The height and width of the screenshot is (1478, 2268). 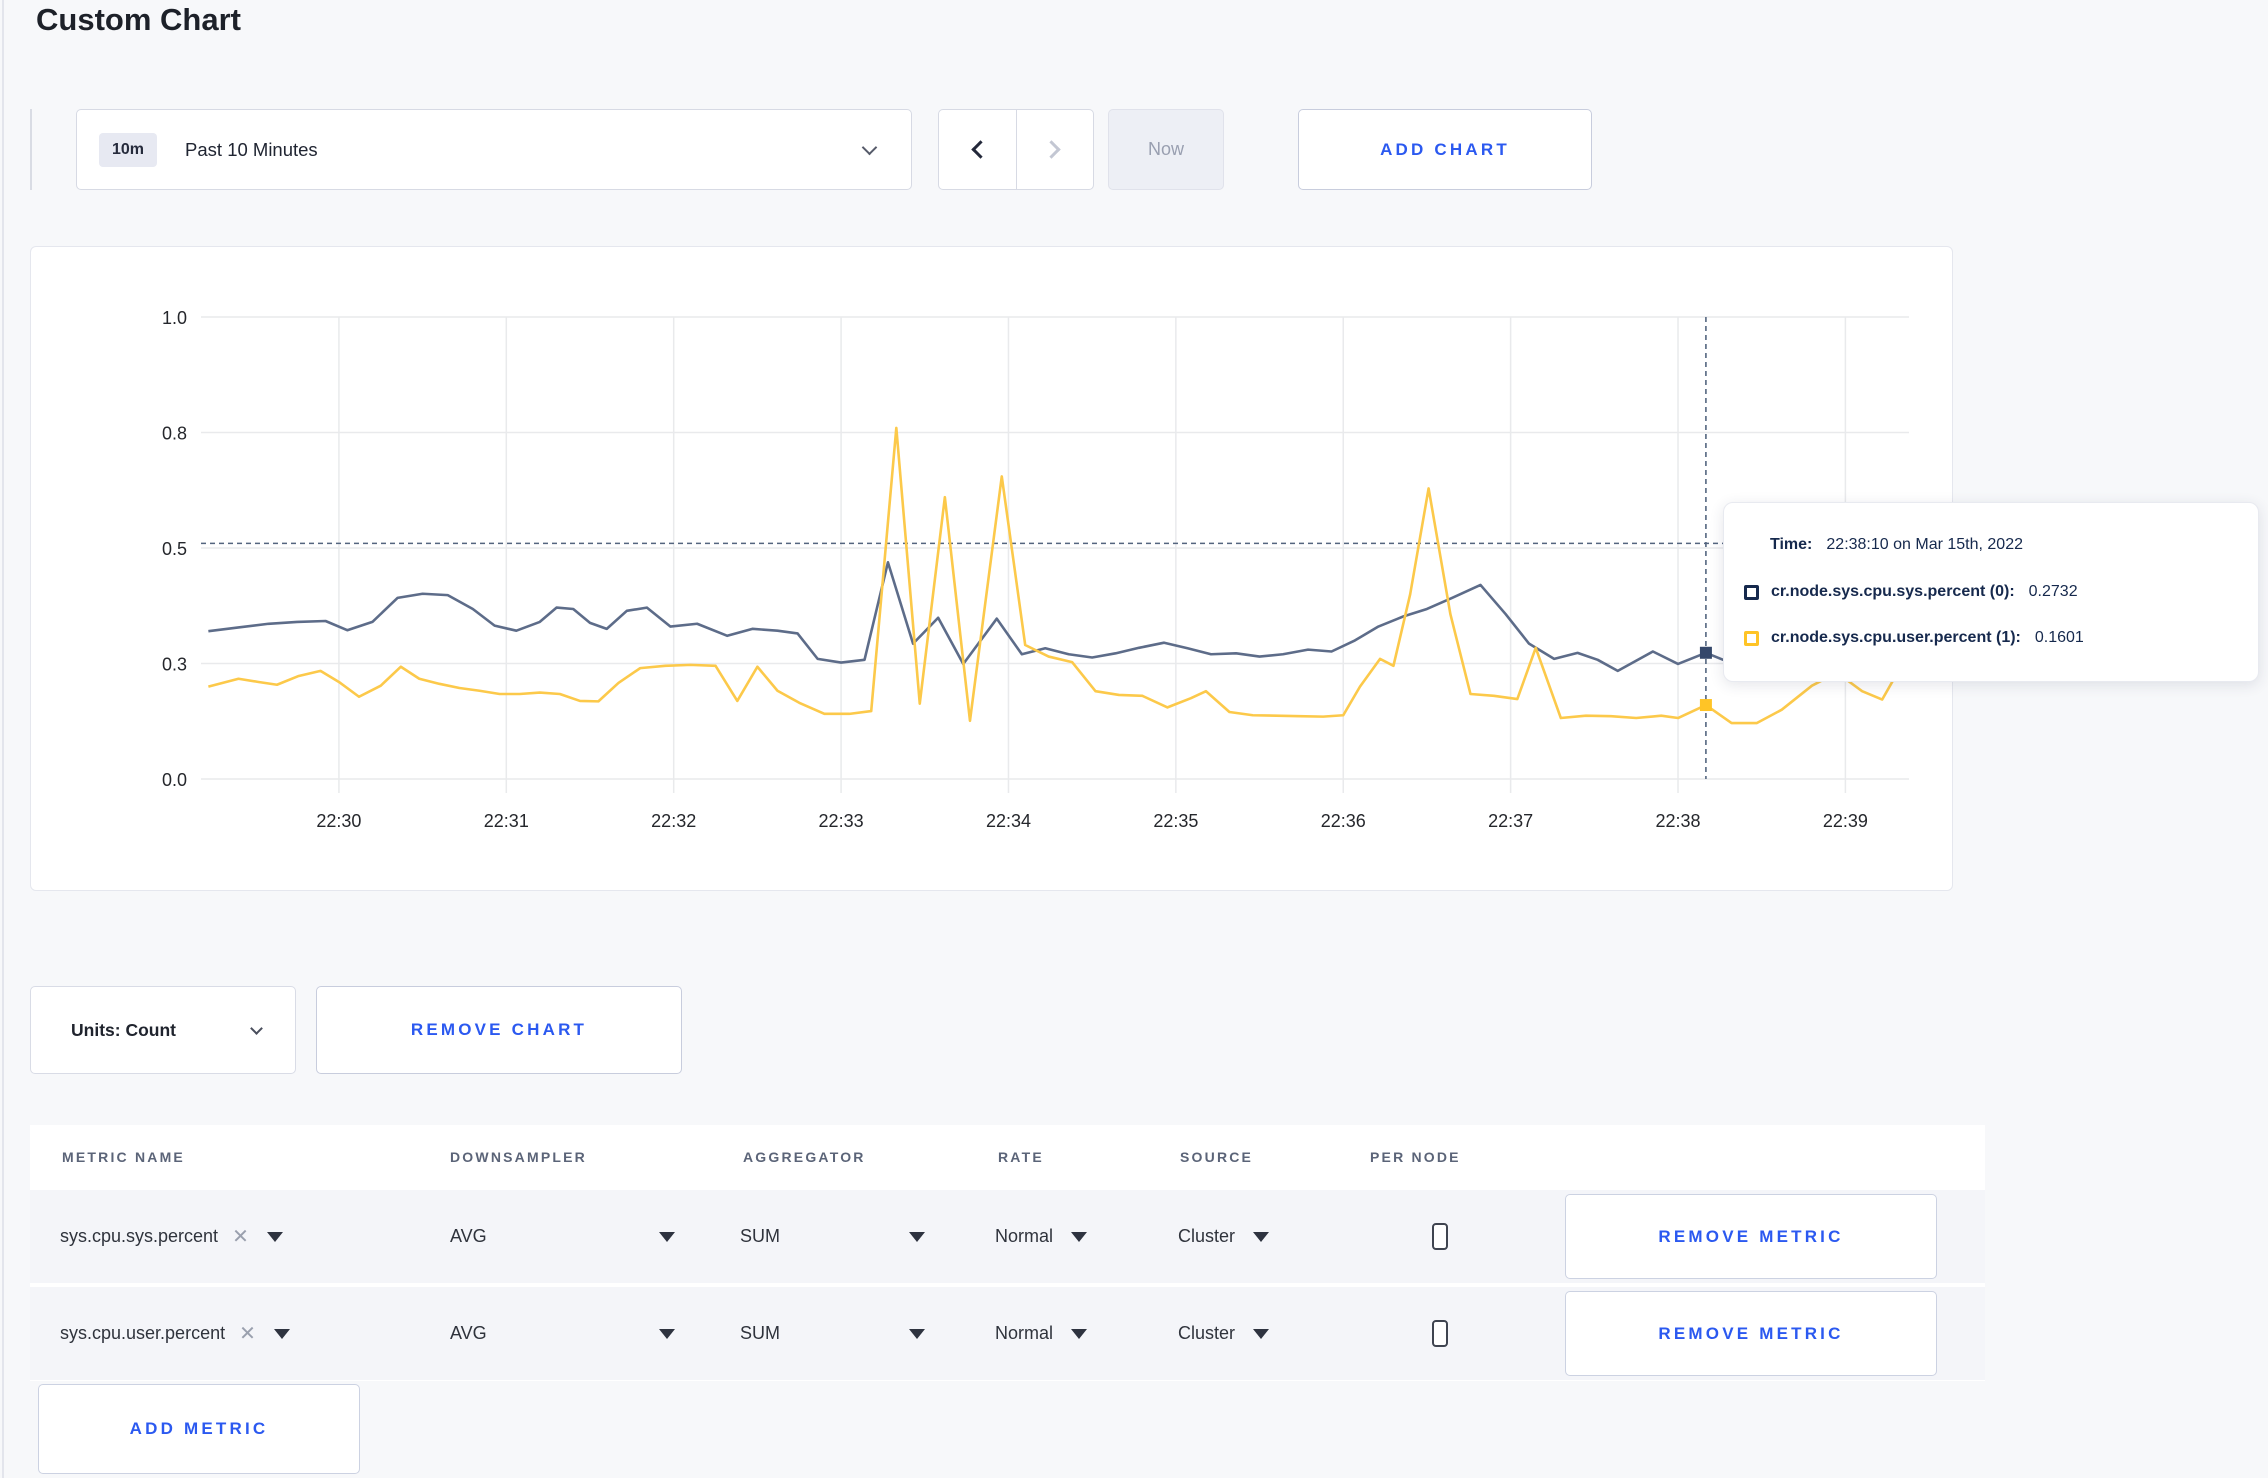 What do you see at coordinates (1893, 591) in the screenshot?
I see `tooltip-series-label: cr.node.sys.cpu.sys.percent (0):` at bounding box center [1893, 591].